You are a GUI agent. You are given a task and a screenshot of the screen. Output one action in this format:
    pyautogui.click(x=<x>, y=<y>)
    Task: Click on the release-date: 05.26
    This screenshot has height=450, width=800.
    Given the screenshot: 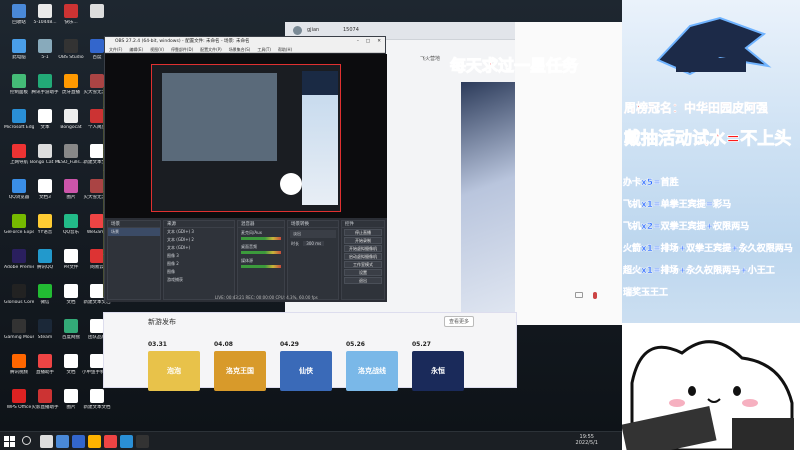 What is the action you would take?
    pyautogui.click(x=355, y=344)
    